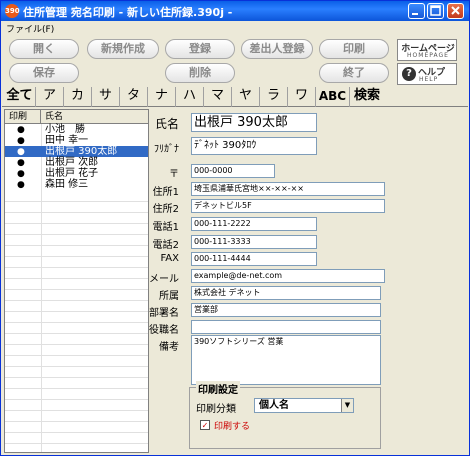 The height and width of the screenshot is (456, 470). What do you see at coordinates (304, 405) in the screenshot?
I see `print-category-select: 個人名 ▼` at bounding box center [304, 405].